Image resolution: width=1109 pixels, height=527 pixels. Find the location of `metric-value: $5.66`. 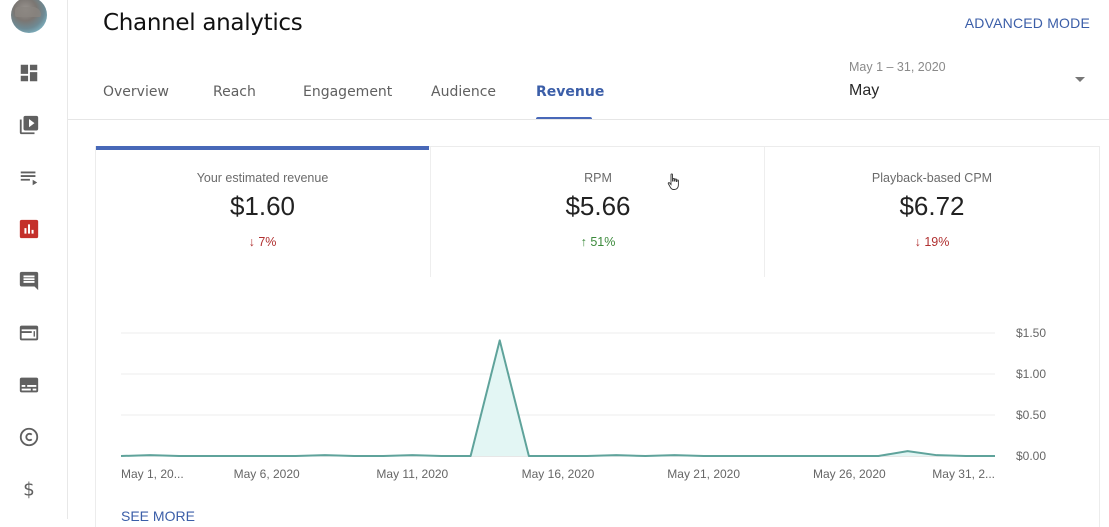

metric-value: $5.66 is located at coordinates (598, 206).